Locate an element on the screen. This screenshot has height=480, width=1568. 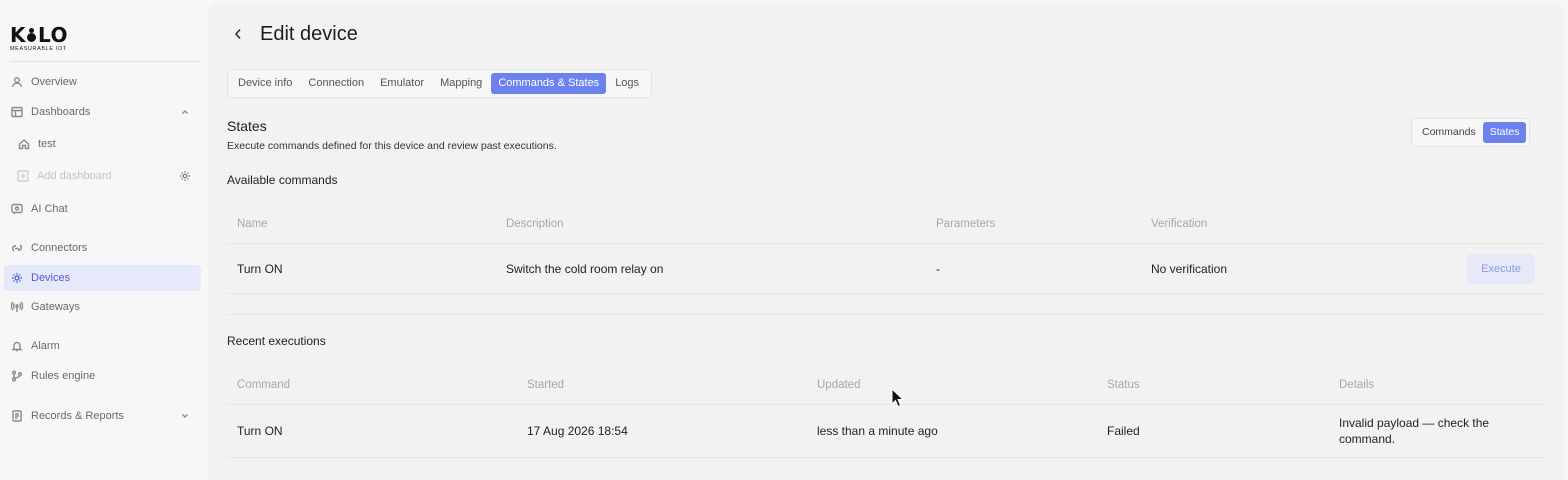
sidebar-item-alarm: Alarm is located at coordinates (102, 346).